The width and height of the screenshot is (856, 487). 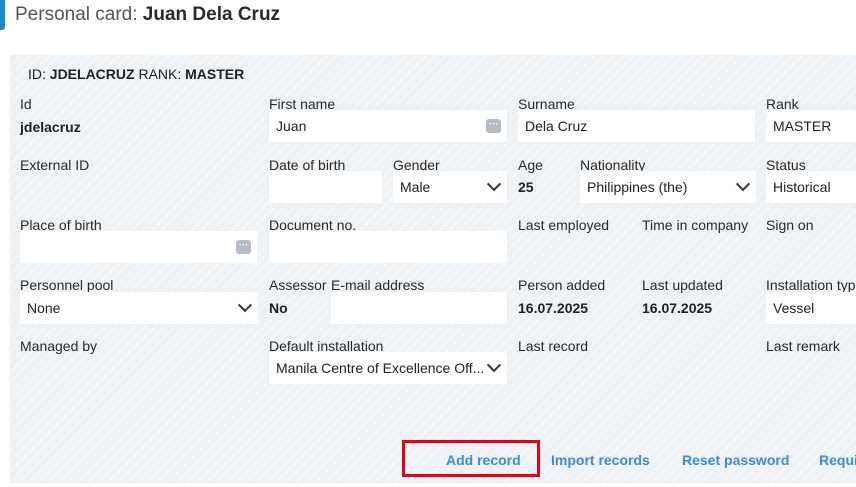 I want to click on page-title: Personal card: Juan Dela Cruz, so click(x=147, y=15).